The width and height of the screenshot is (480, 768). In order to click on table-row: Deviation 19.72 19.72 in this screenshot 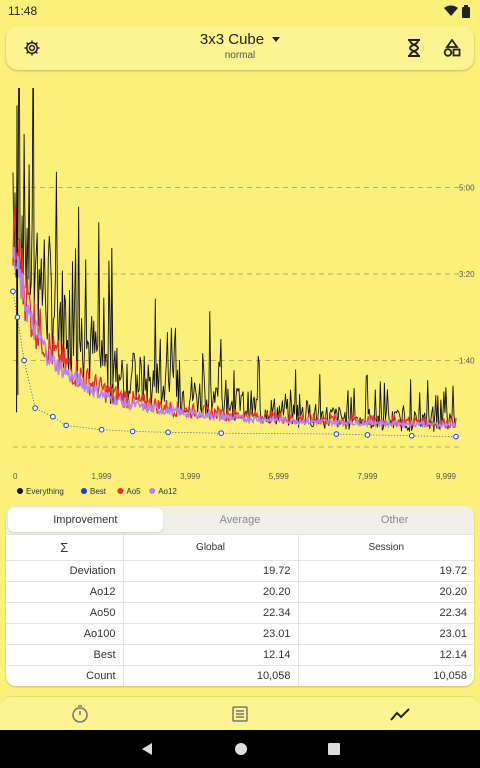, I will do `click(240, 571)`.